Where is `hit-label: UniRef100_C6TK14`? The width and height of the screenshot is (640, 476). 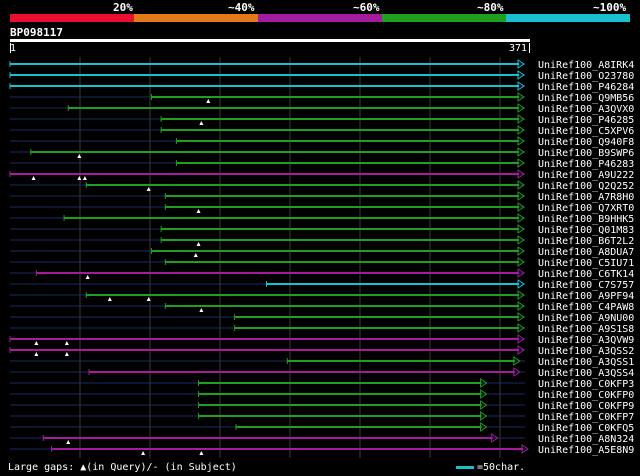 hit-label: UniRef100_C6TK14 is located at coordinates (586, 274).